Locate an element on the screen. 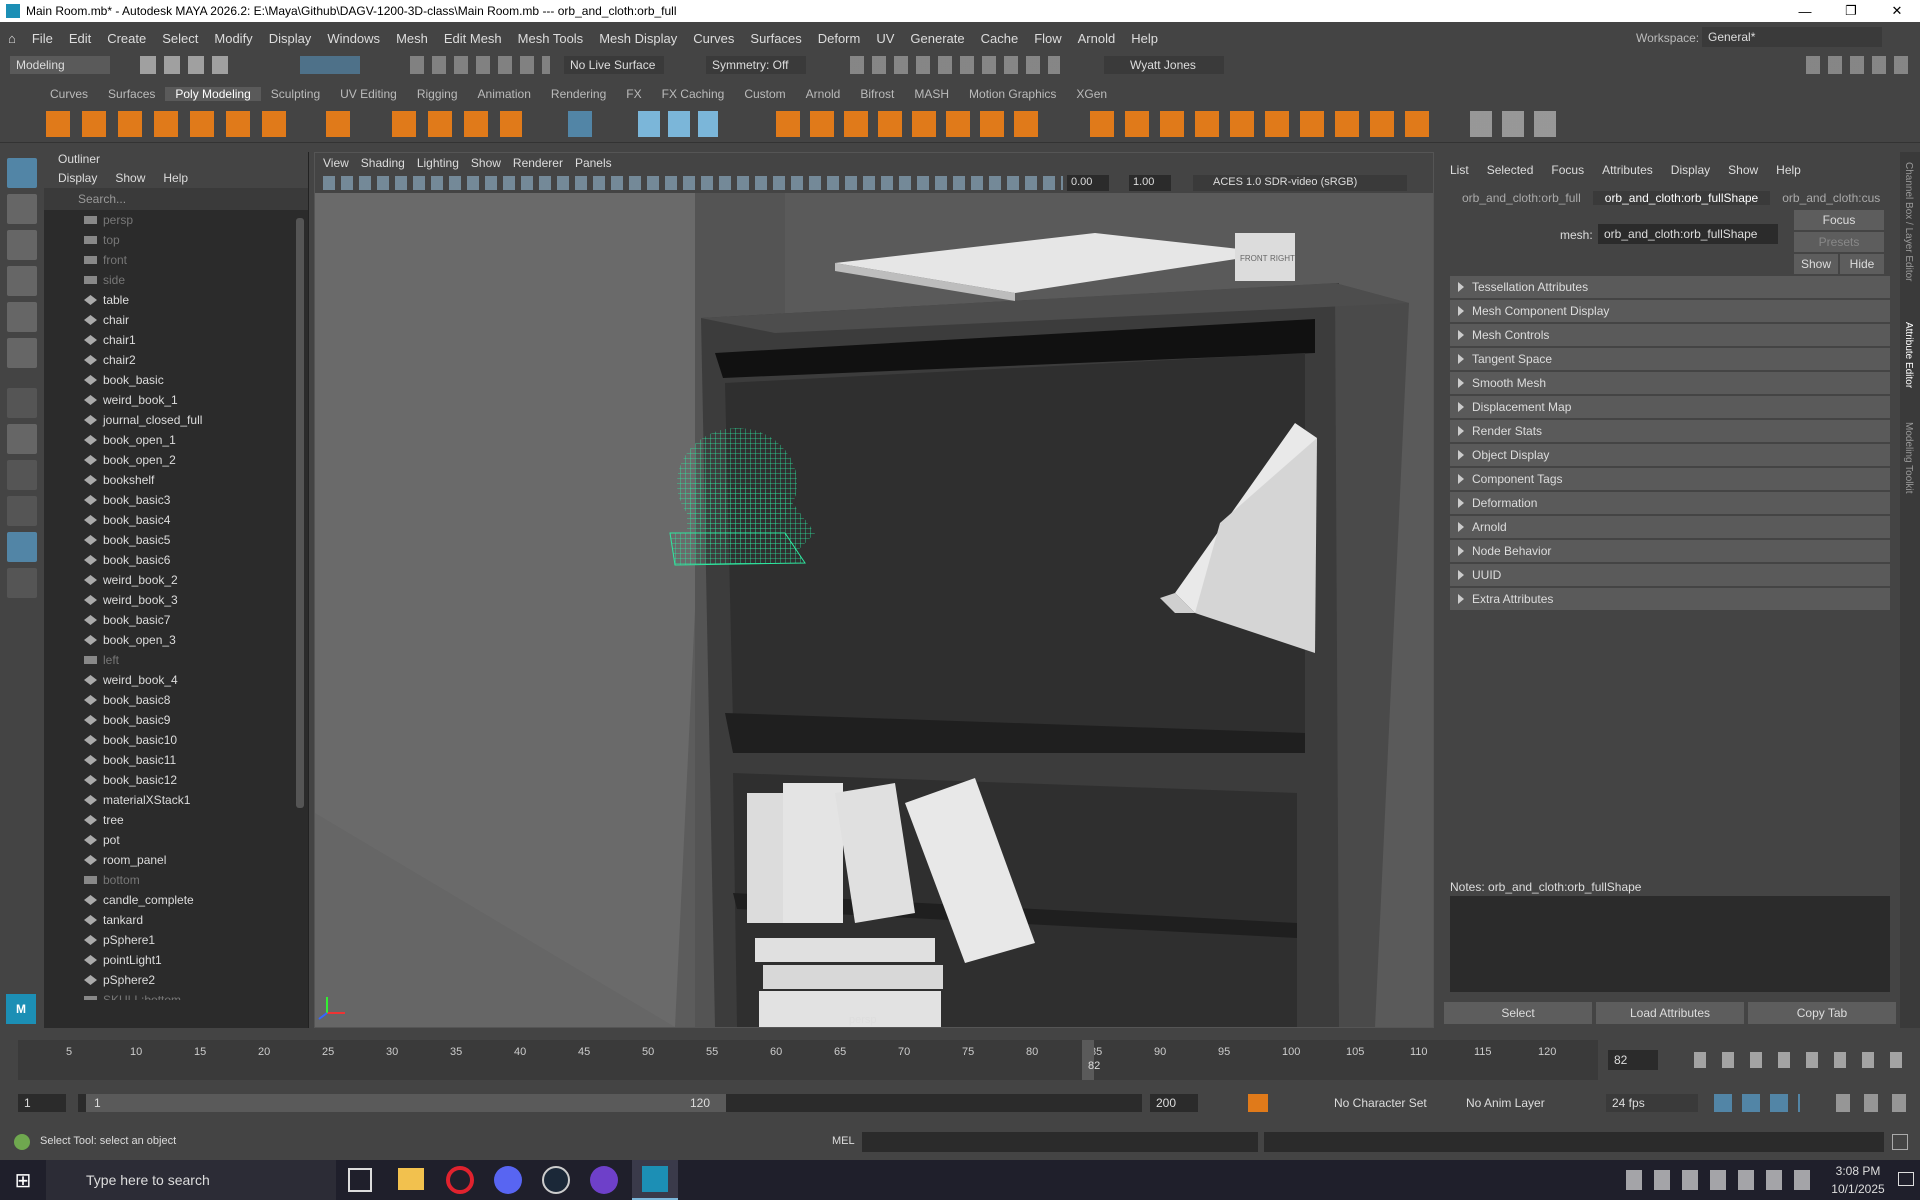  vp-menu-lighting: Lighting is located at coordinates (438, 163).